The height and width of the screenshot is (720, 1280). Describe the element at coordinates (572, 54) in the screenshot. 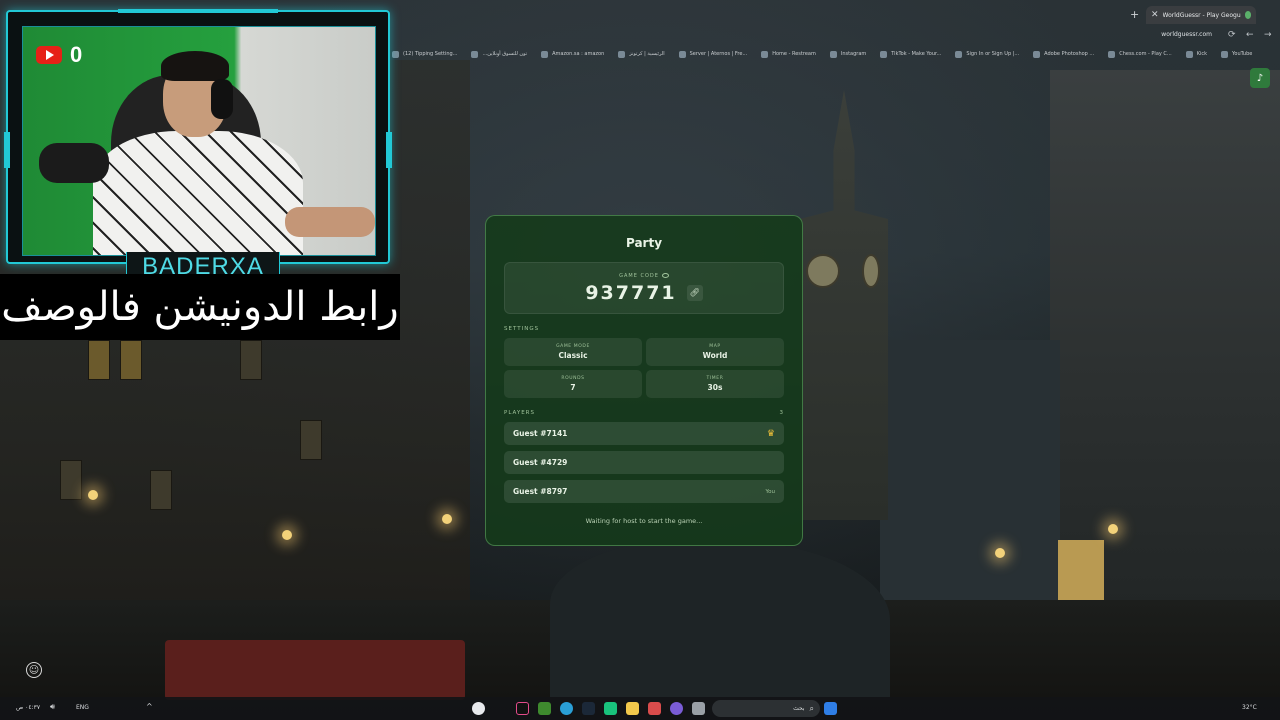

I see `bookmark-item: Amazon.sa : amazon` at that location.